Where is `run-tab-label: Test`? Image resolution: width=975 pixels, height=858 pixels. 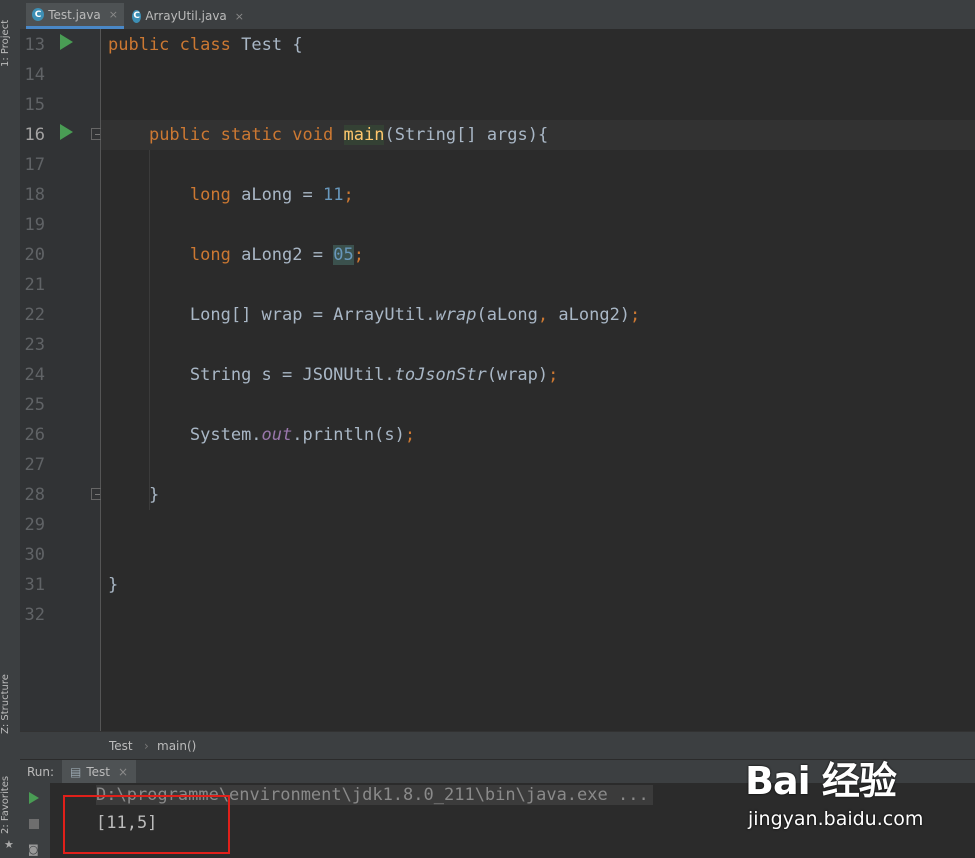 run-tab-label: Test is located at coordinates (98, 772).